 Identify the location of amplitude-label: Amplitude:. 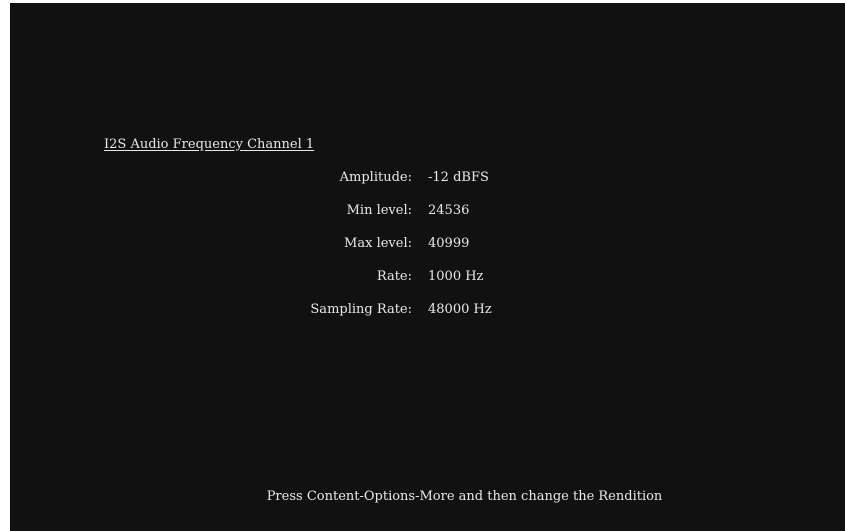
(375, 177).